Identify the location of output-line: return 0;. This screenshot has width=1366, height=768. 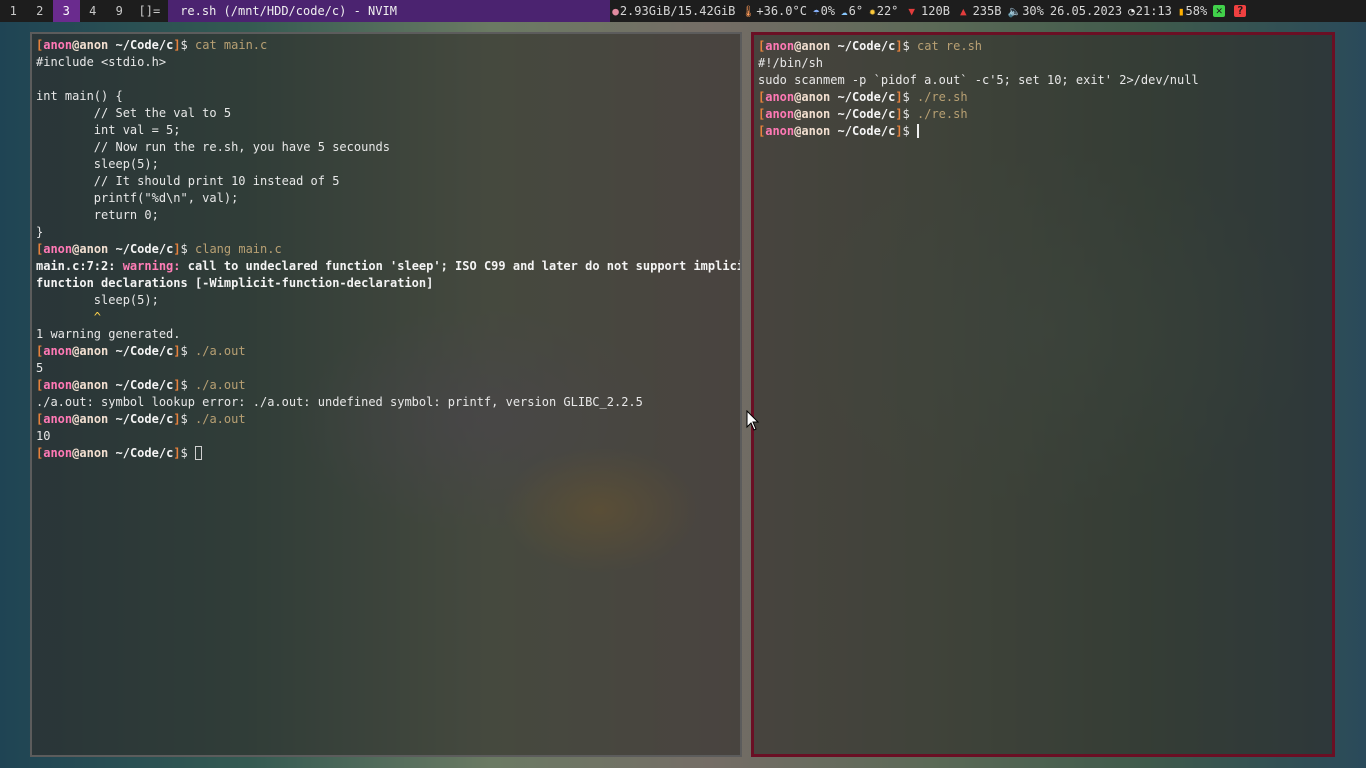
(386, 215).